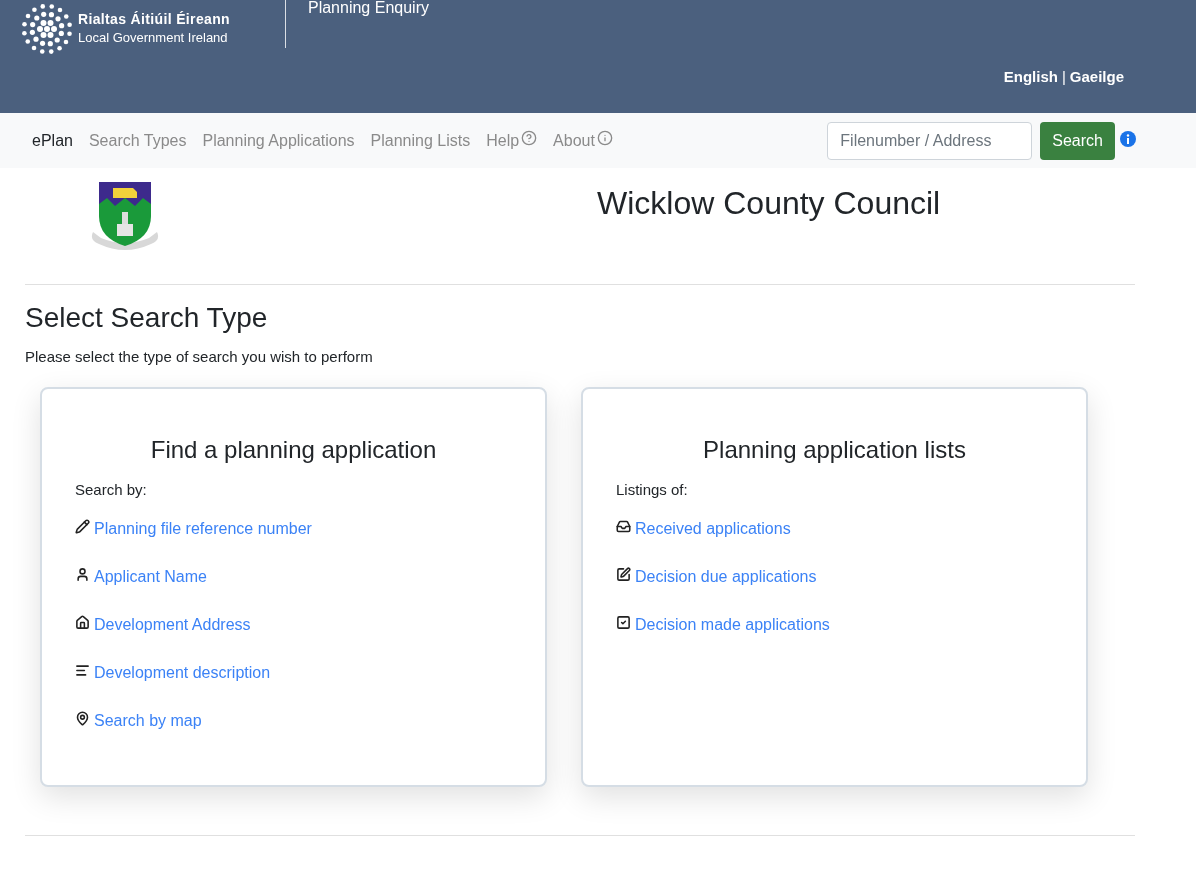 The image size is (1196, 873). I want to click on search-field: Filenumber / Address, so click(930, 140).